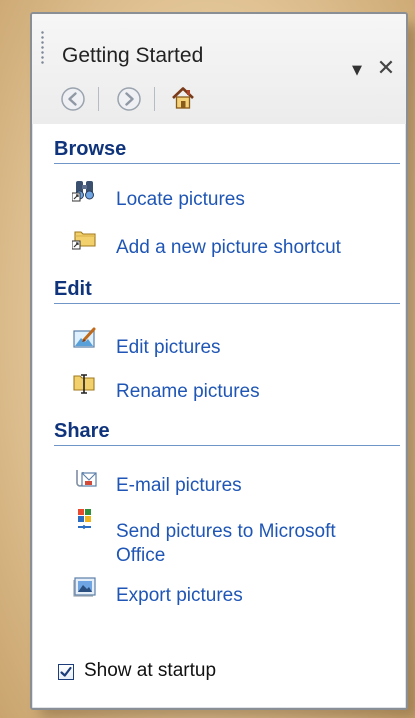 This screenshot has width=415, height=718. I want to click on rename-folder-icon, so click(85, 382).